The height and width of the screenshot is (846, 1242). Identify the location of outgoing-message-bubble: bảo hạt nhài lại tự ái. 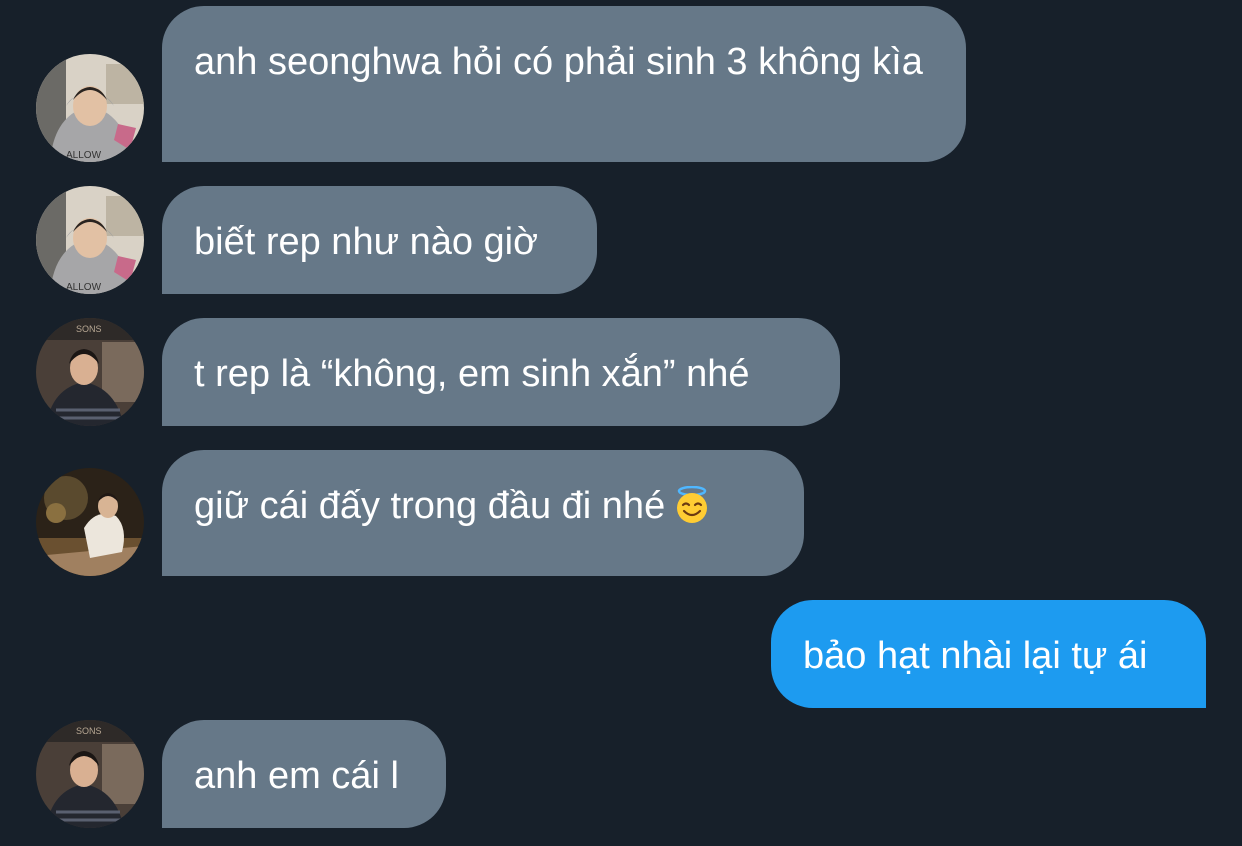
(988, 654).